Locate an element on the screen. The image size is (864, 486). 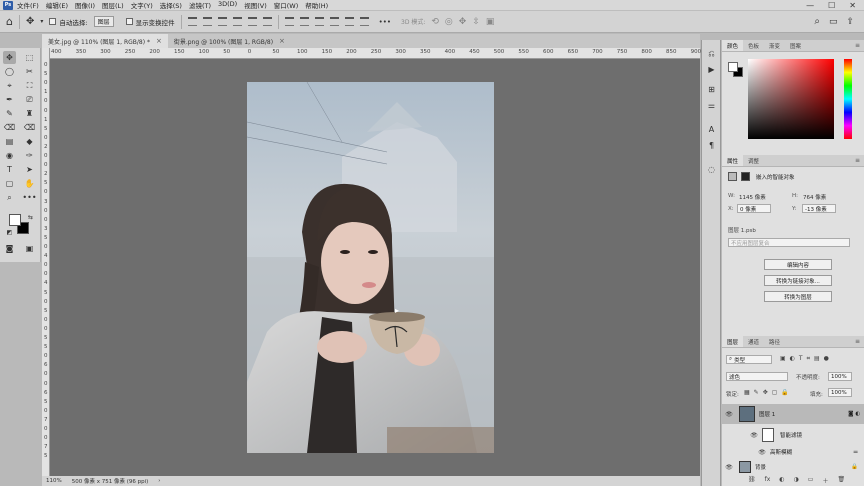
distribute-top-icon is located at coordinates (289, 21).